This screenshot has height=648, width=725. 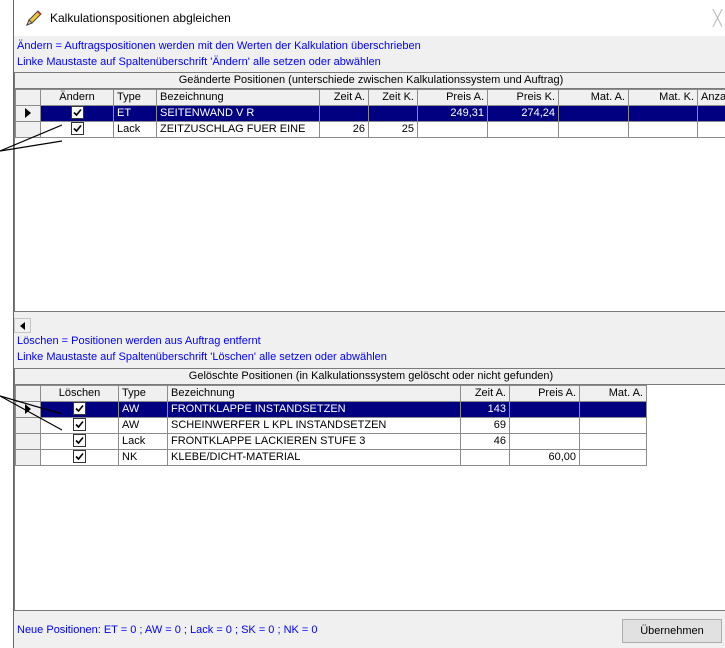 I want to click on column-header-anzahl: Anza, so click(x=711, y=97).